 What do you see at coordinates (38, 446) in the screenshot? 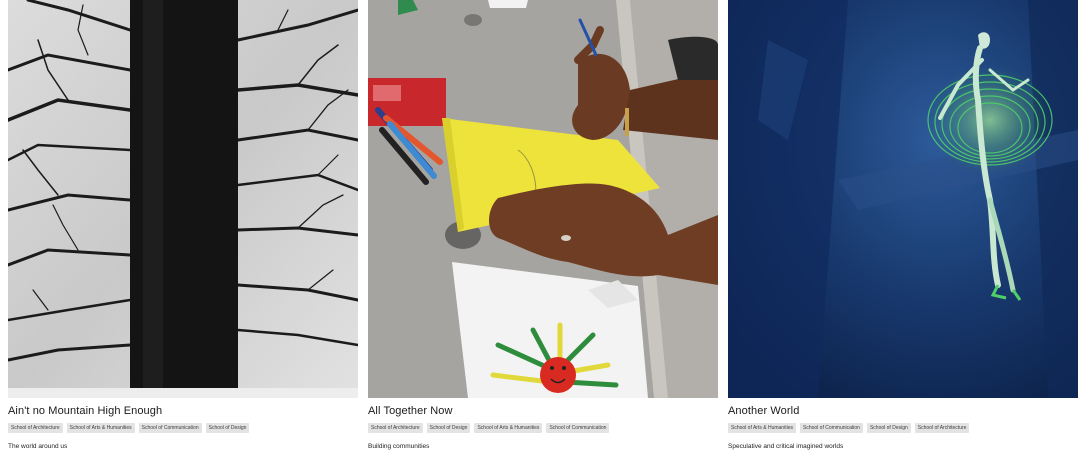
I see `project-description: The world around us` at bounding box center [38, 446].